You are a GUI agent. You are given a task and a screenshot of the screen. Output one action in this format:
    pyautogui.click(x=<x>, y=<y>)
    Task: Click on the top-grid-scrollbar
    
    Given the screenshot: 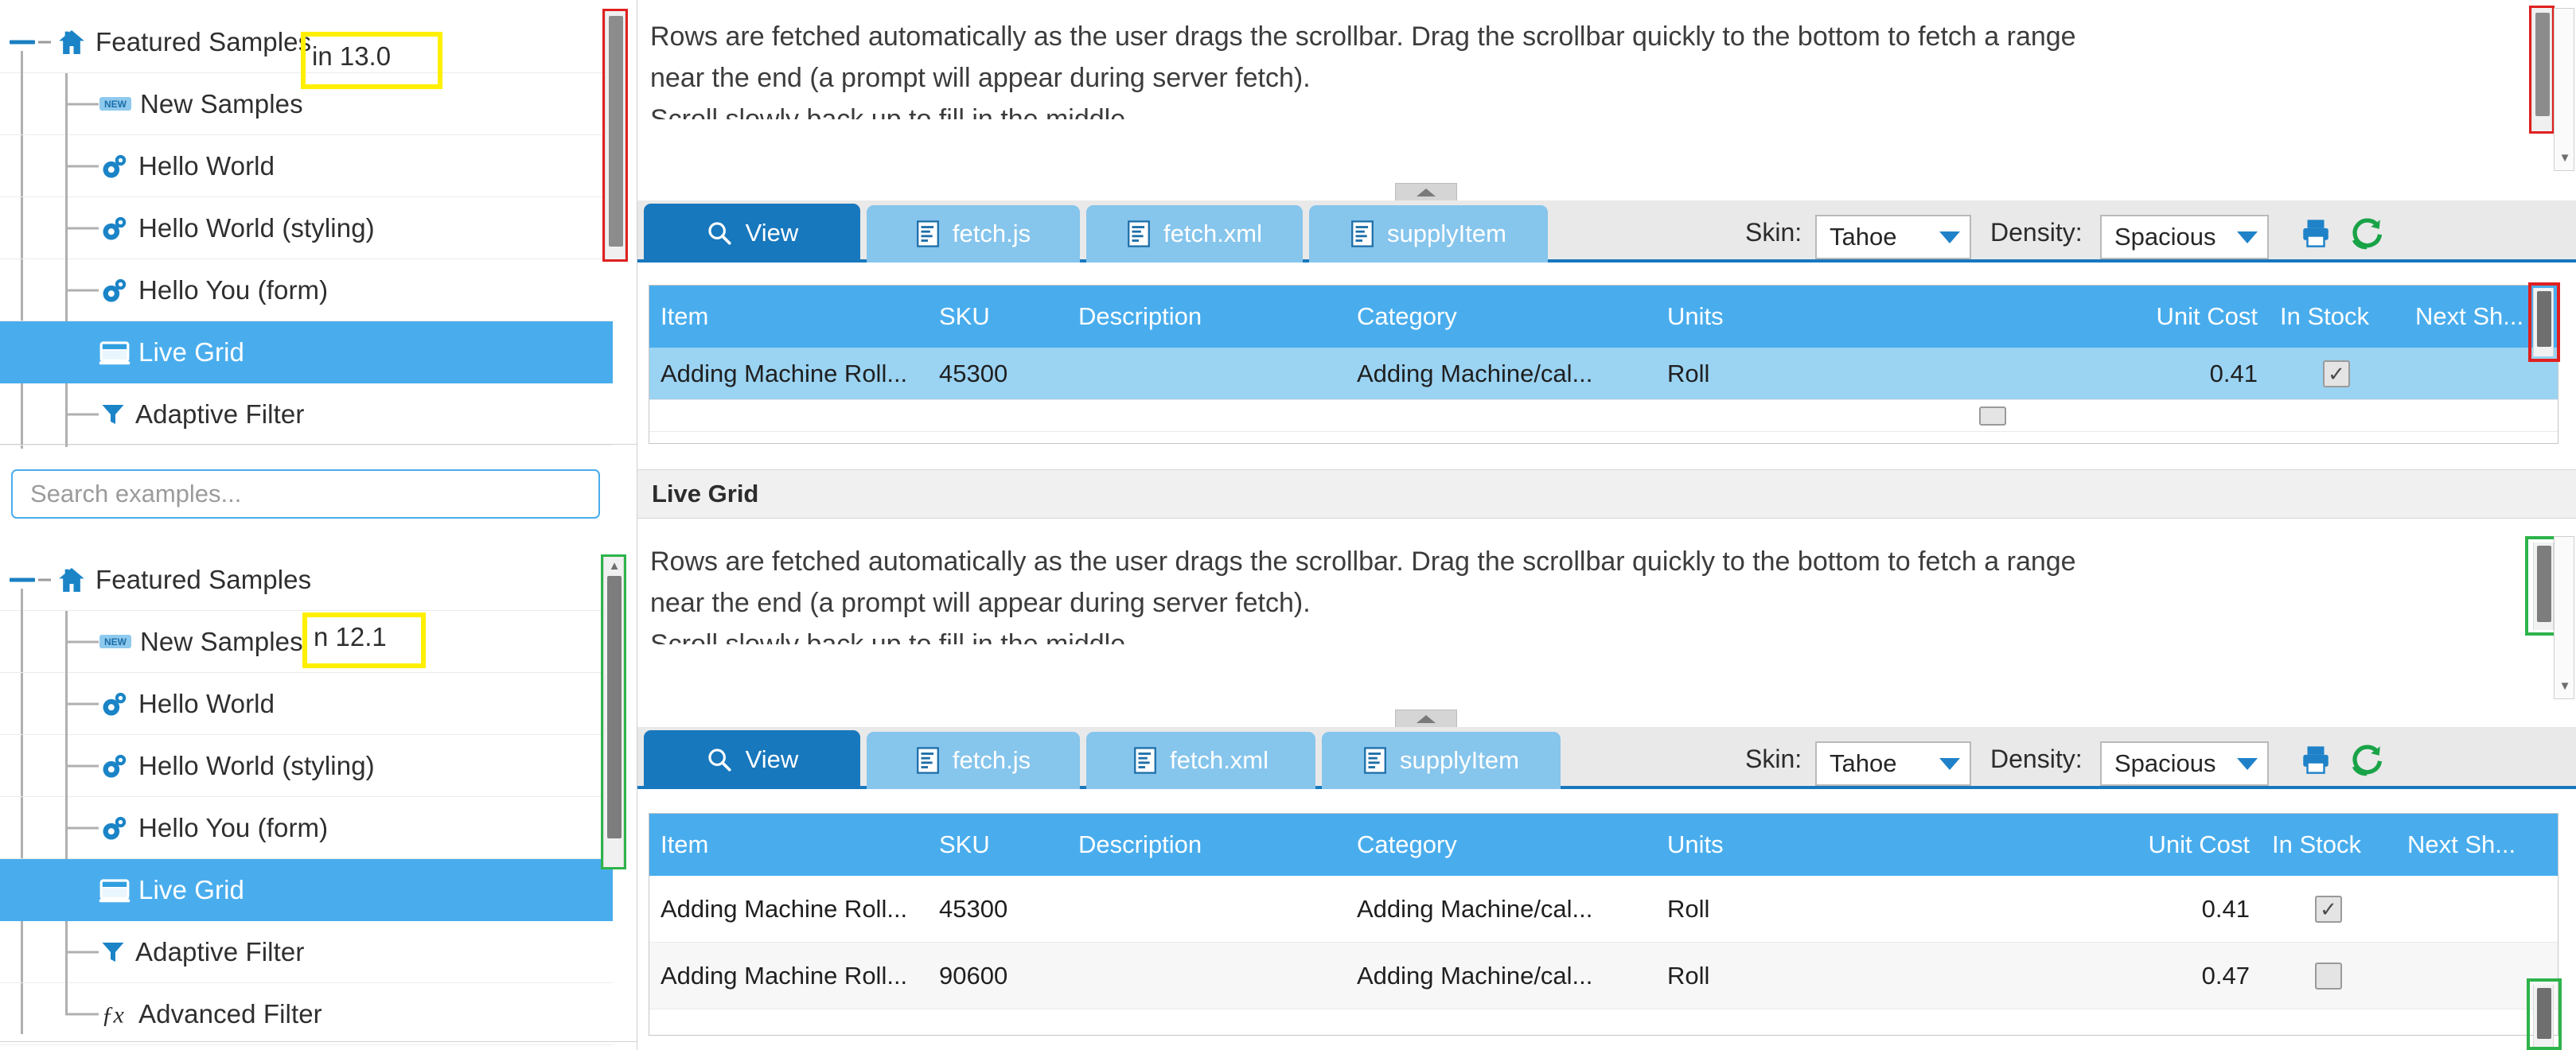 What is the action you would take?
    pyautogui.click(x=2543, y=322)
    